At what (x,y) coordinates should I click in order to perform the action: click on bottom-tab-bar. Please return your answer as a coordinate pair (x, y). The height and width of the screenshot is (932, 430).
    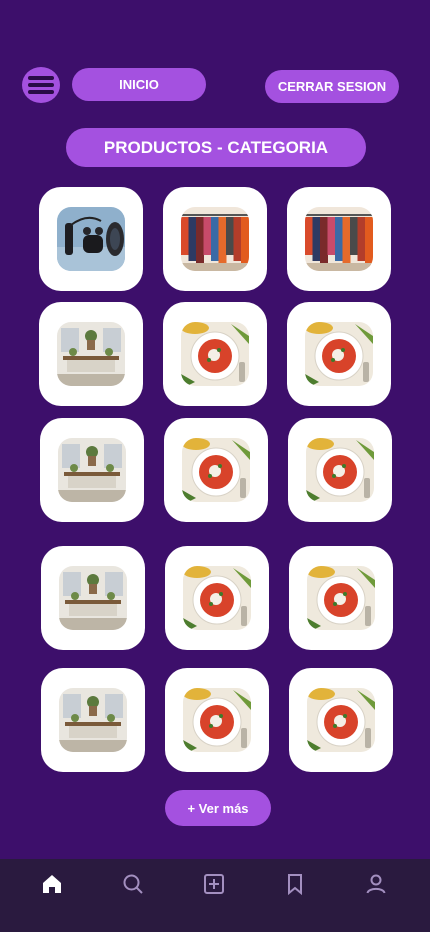
    Looking at the image, I should click on (215, 895).